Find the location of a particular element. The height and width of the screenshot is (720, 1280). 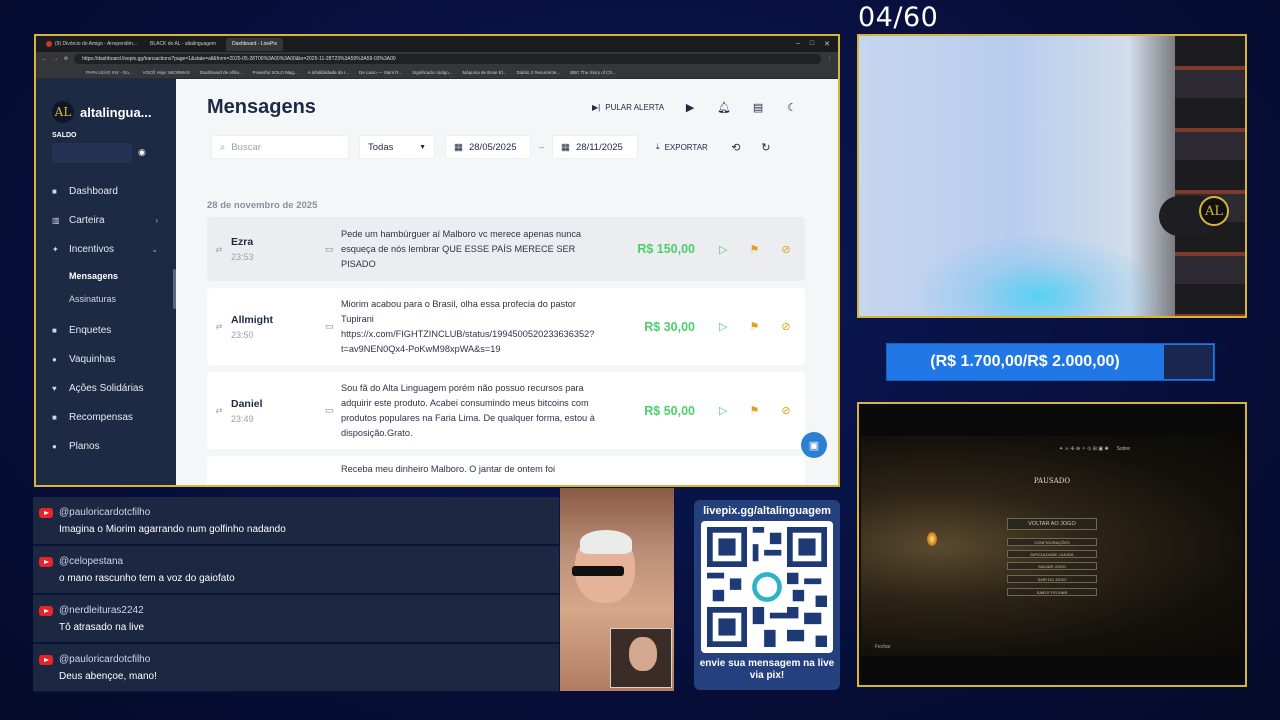

sidebar-item-recompensas: ■ Recompensas is located at coordinates (106, 417).